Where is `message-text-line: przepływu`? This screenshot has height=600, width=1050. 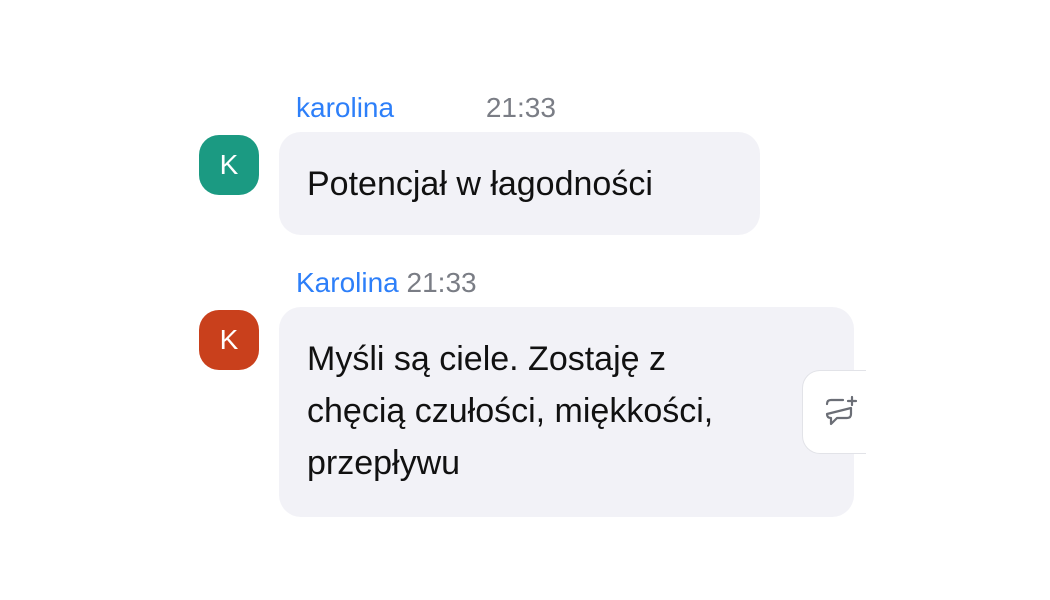
message-text-line: przepływu is located at coordinates (384, 463).